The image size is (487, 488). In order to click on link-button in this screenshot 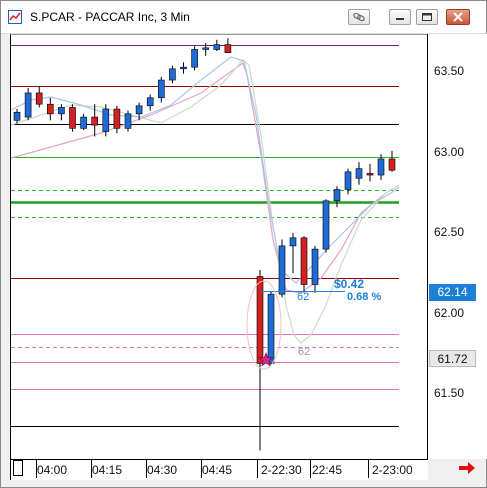, I will do `click(359, 17)`.